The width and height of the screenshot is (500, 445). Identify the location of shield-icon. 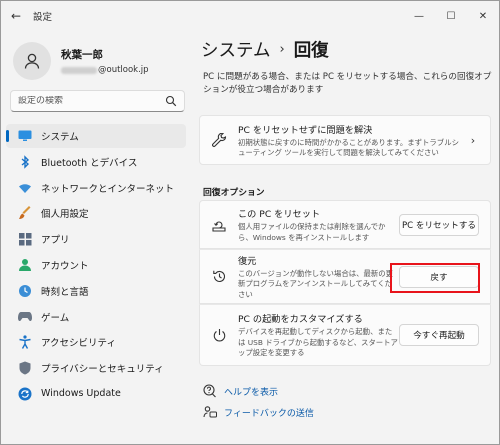
(25, 368).